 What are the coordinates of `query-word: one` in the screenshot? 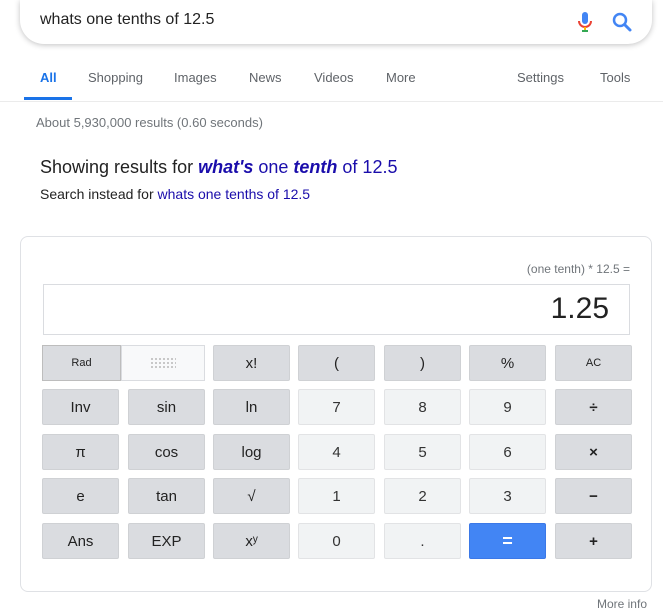 It's located at (273, 167).